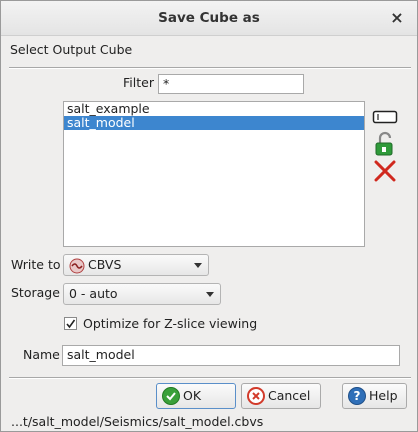 The height and width of the screenshot is (432, 418). Describe the element at coordinates (231, 84) in the screenshot. I see `filter-input: *` at that location.